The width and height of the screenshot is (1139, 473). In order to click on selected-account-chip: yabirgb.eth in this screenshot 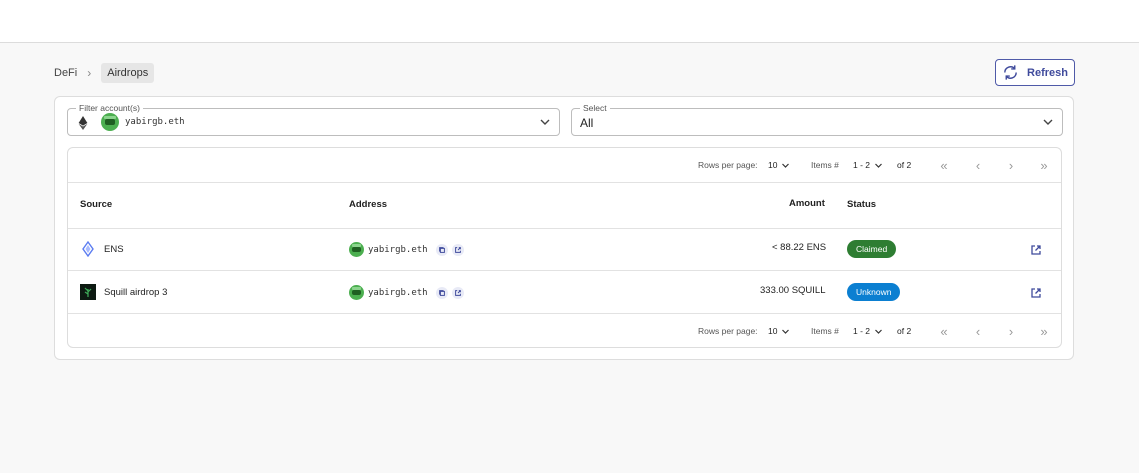, I will do `click(143, 122)`.